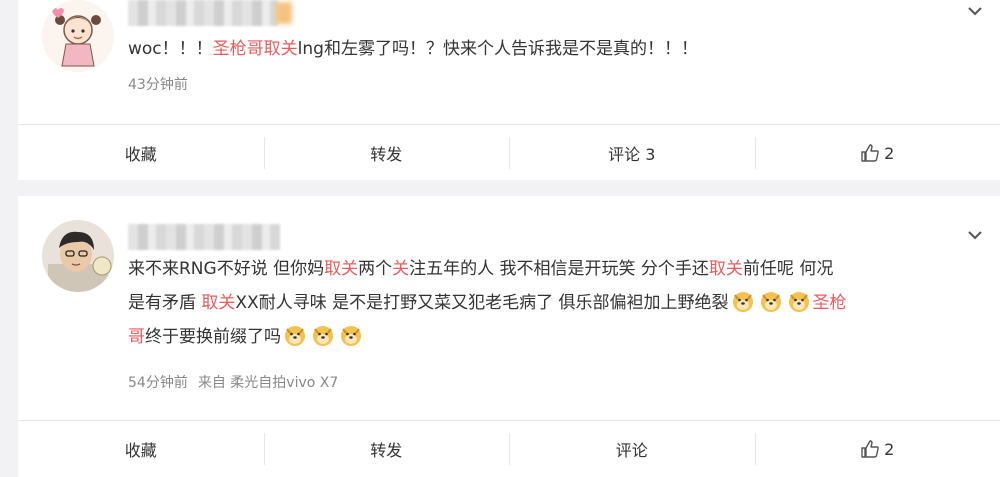 The height and width of the screenshot is (477, 1000). What do you see at coordinates (413, 49) in the screenshot?
I see `comment-text: woc！！！圣枪哥取关lng和左雾了吗！？快来个人告诉我是不是真的！！！` at bounding box center [413, 49].